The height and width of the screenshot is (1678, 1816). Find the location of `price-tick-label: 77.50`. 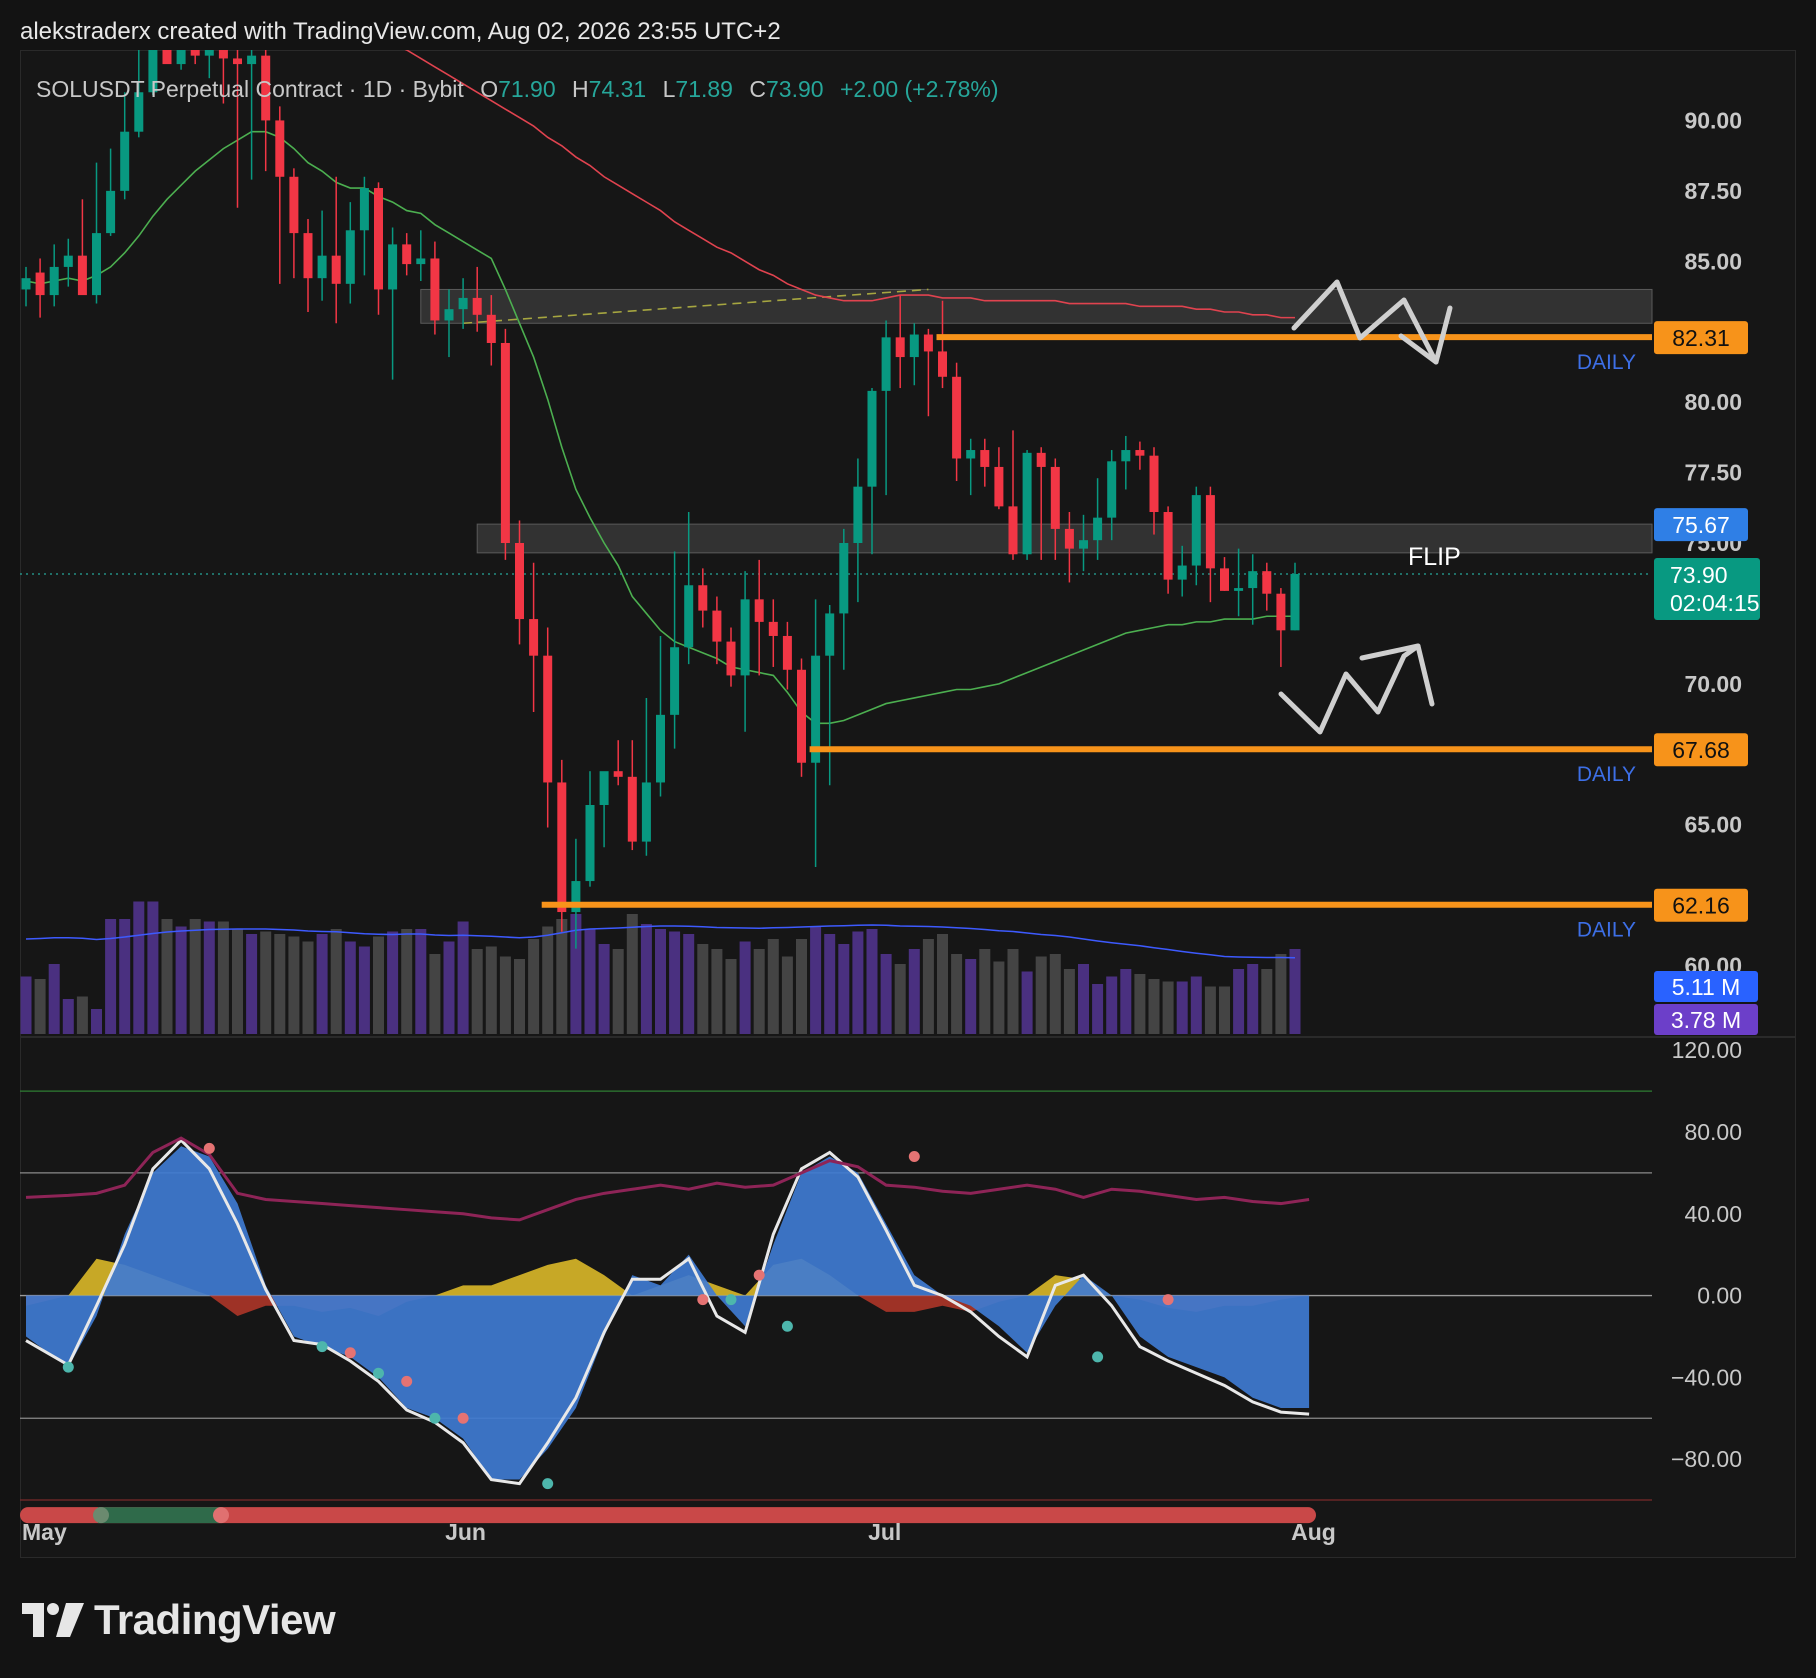

price-tick-label: 77.50 is located at coordinates (1713, 473).